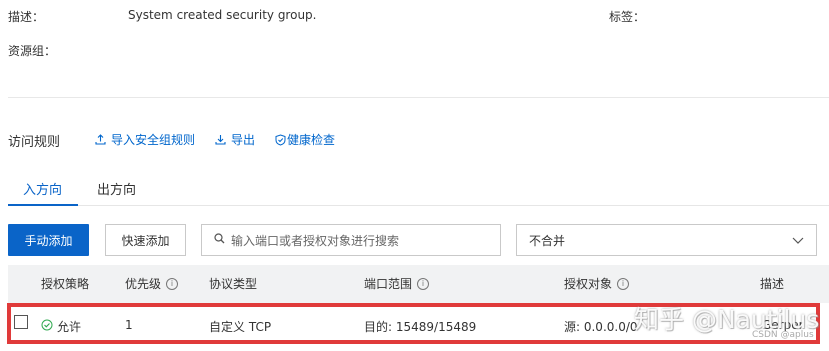  I want to click on description-label: 描述：, so click(26, 17).